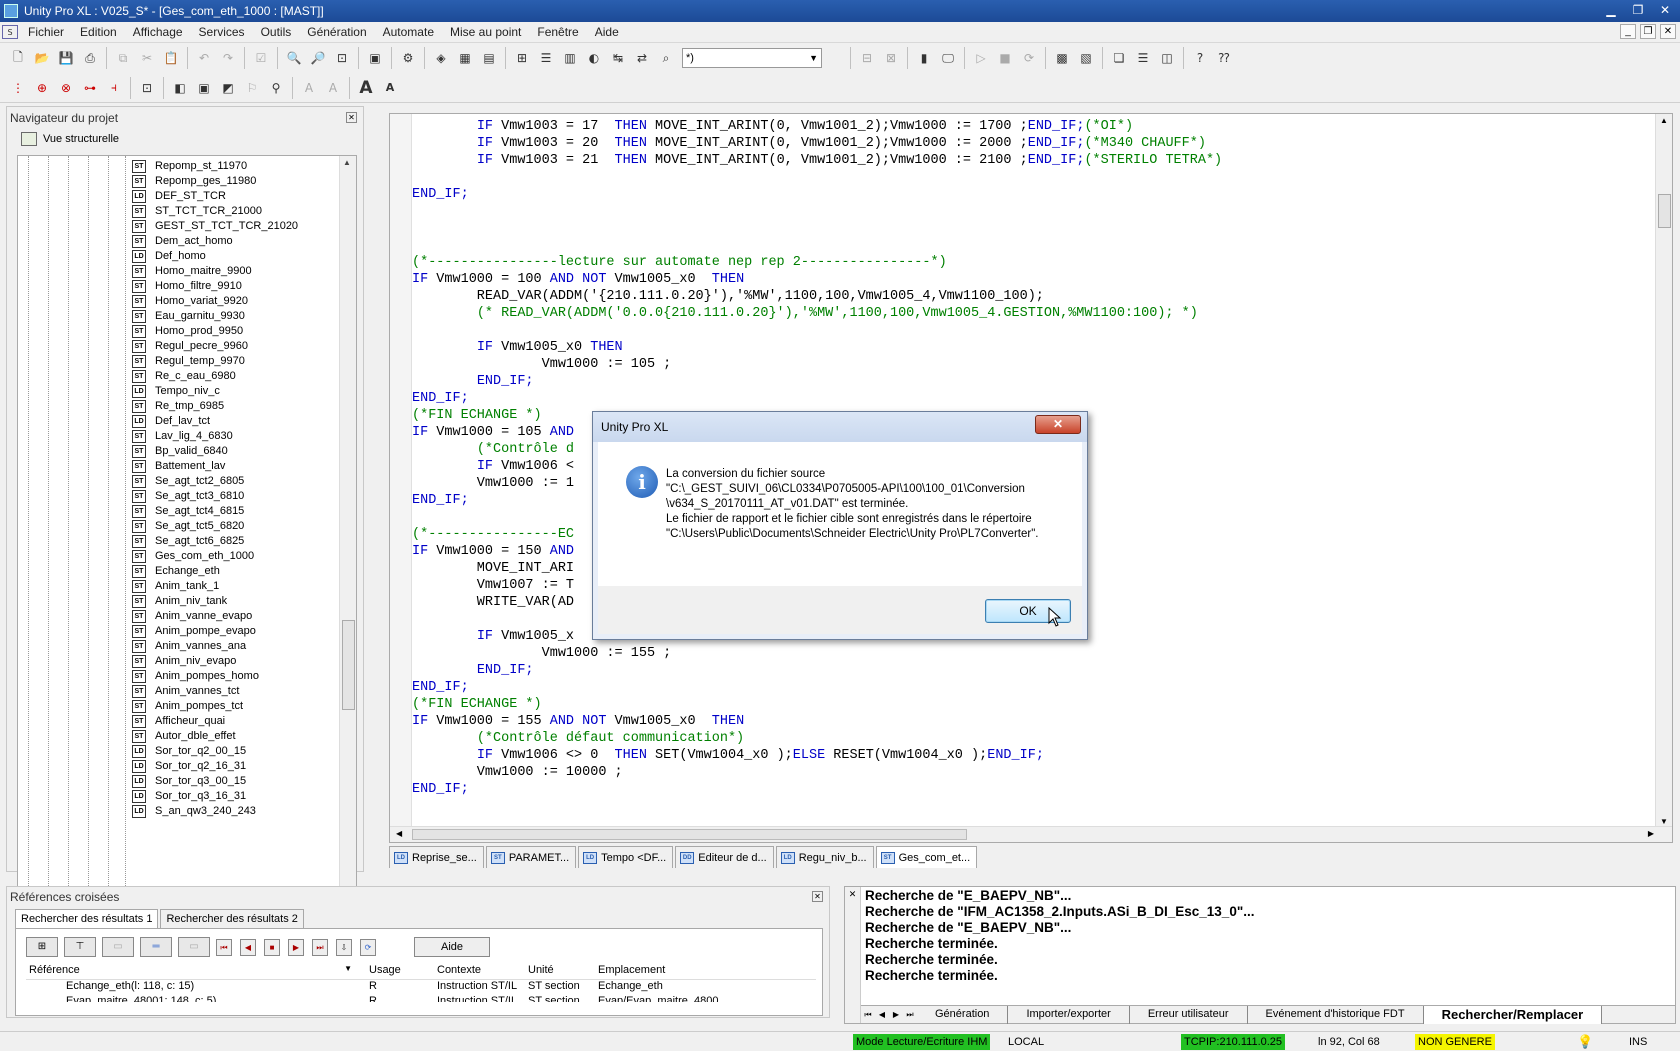 The height and width of the screenshot is (1051, 1680). Describe the element at coordinates (296, 947) in the screenshot. I see `next-icon: ▶` at that location.